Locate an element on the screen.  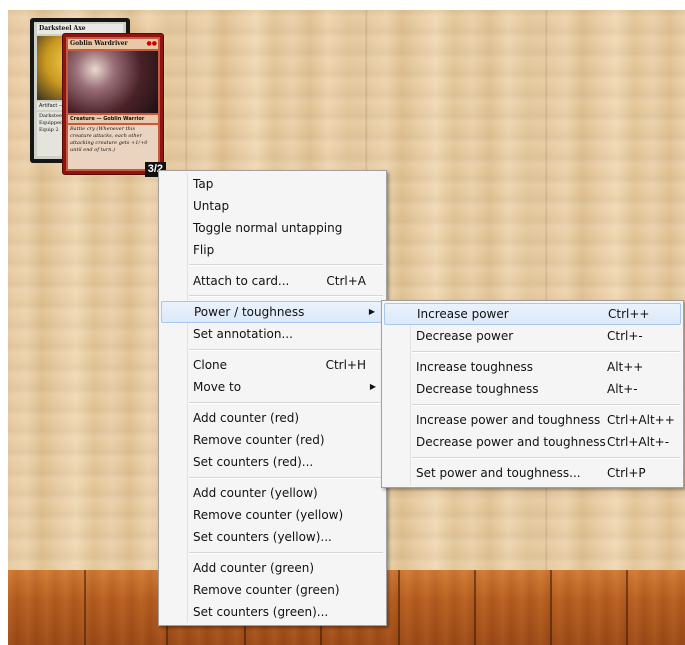
menu-item-add-counter-red: Add counter (red) is located at coordinates (272, 418).